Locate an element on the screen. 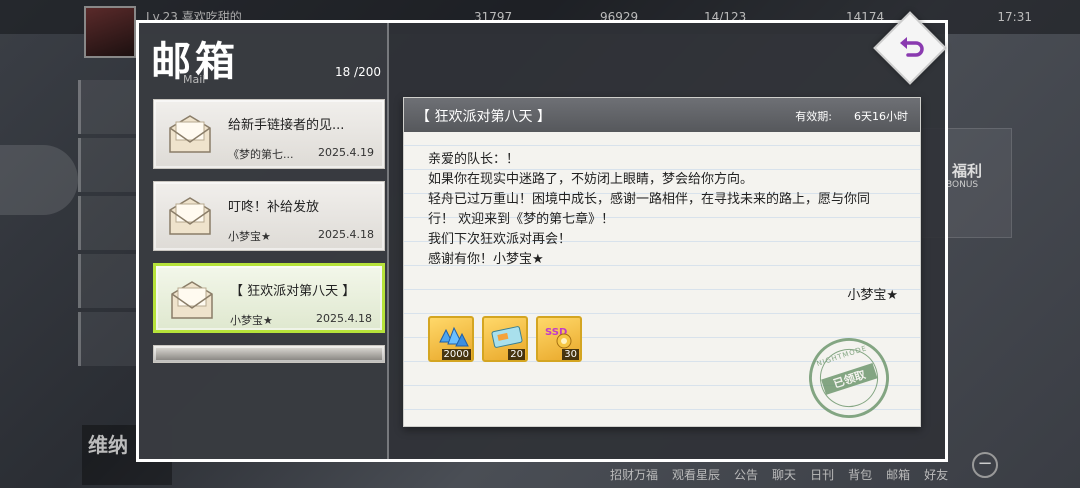 This screenshot has width=1080, height=488. mail-item-selected: 【 狂欢派对第八天 】 小梦宝★ 2025.4.18 is located at coordinates (269, 298).